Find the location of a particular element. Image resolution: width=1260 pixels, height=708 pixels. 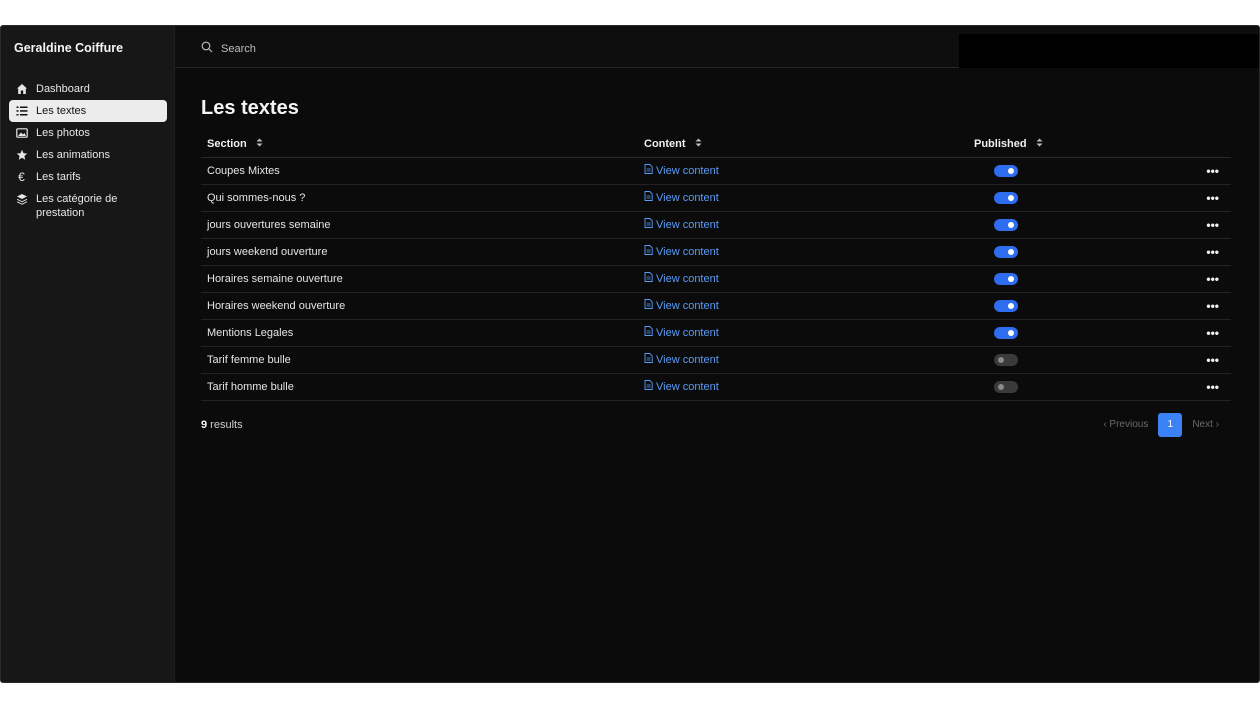

sidebar-item-label: Les tarifs is located at coordinates (58, 177).